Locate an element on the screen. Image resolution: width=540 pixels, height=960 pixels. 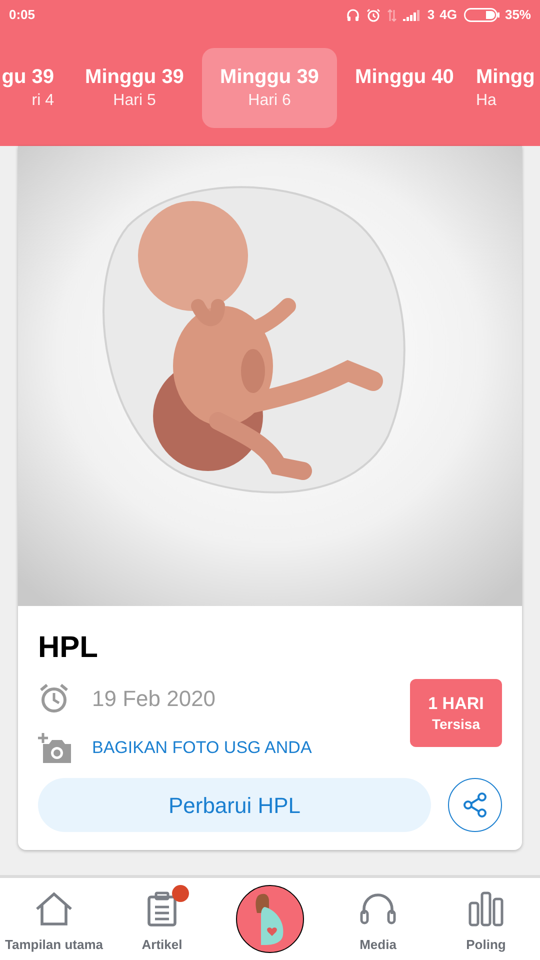
week-tab: Minggu 39 Hari 6 is located at coordinates (269, 88).